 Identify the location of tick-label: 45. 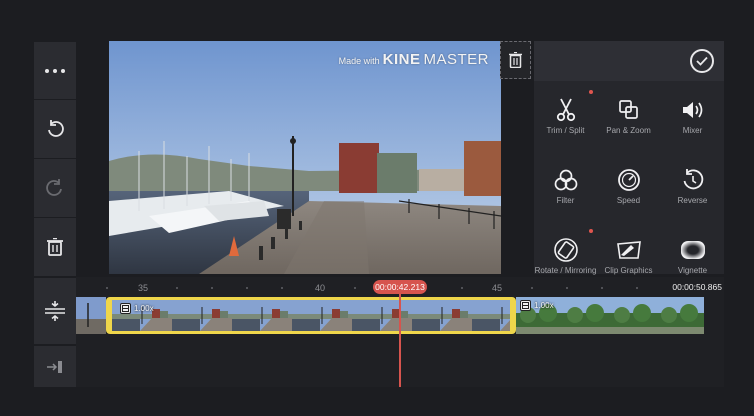
(497, 288).